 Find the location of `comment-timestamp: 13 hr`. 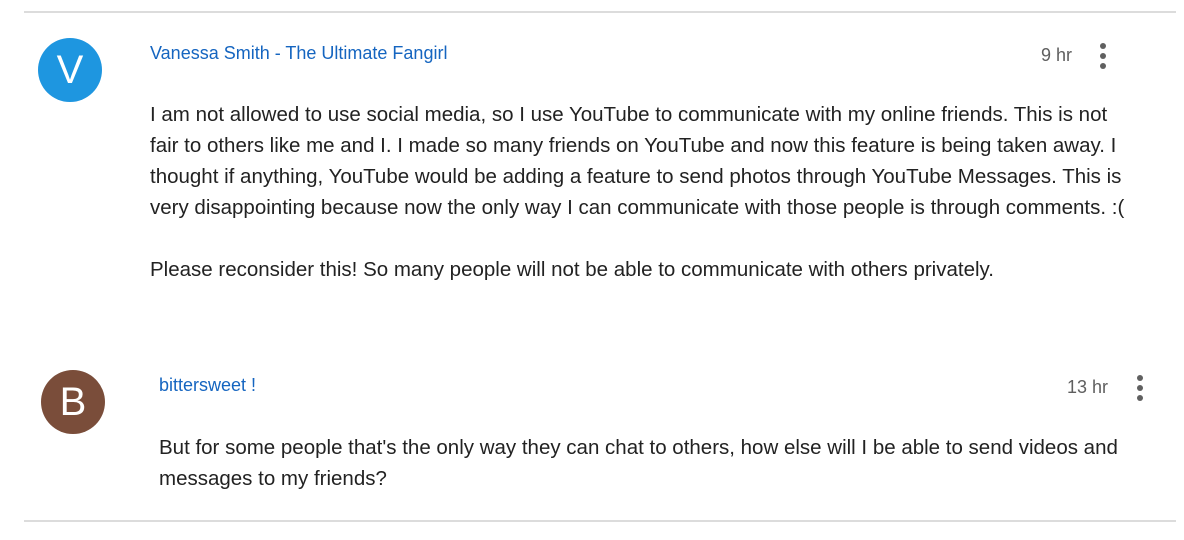

comment-timestamp: 13 hr is located at coordinates (1087, 387).